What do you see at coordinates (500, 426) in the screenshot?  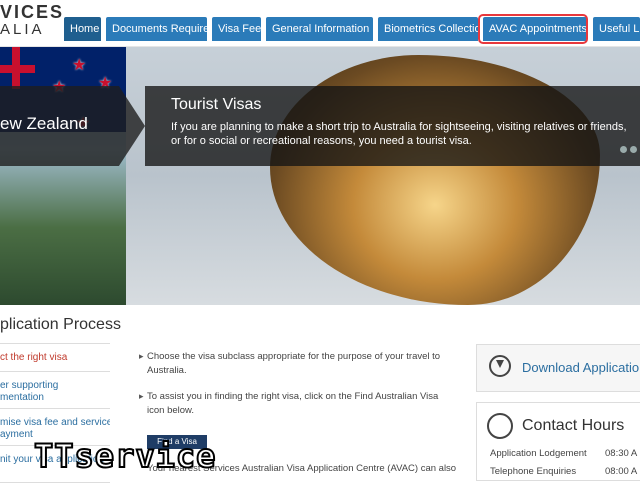 I see `clock-icon` at bounding box center [500, 426].